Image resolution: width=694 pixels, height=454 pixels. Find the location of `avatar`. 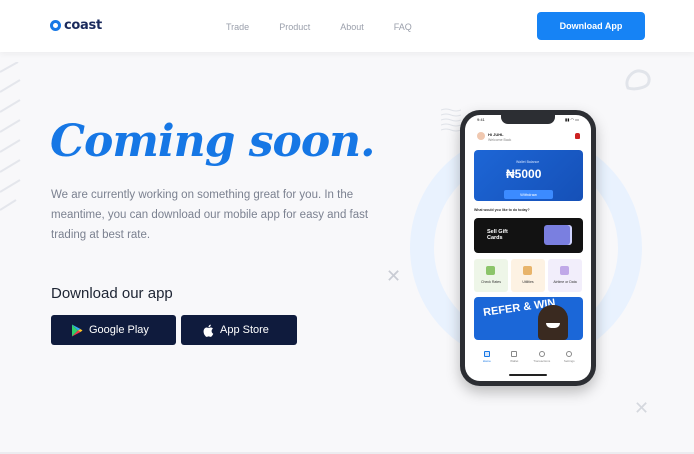

avatar is located at coordinates (481, 136).